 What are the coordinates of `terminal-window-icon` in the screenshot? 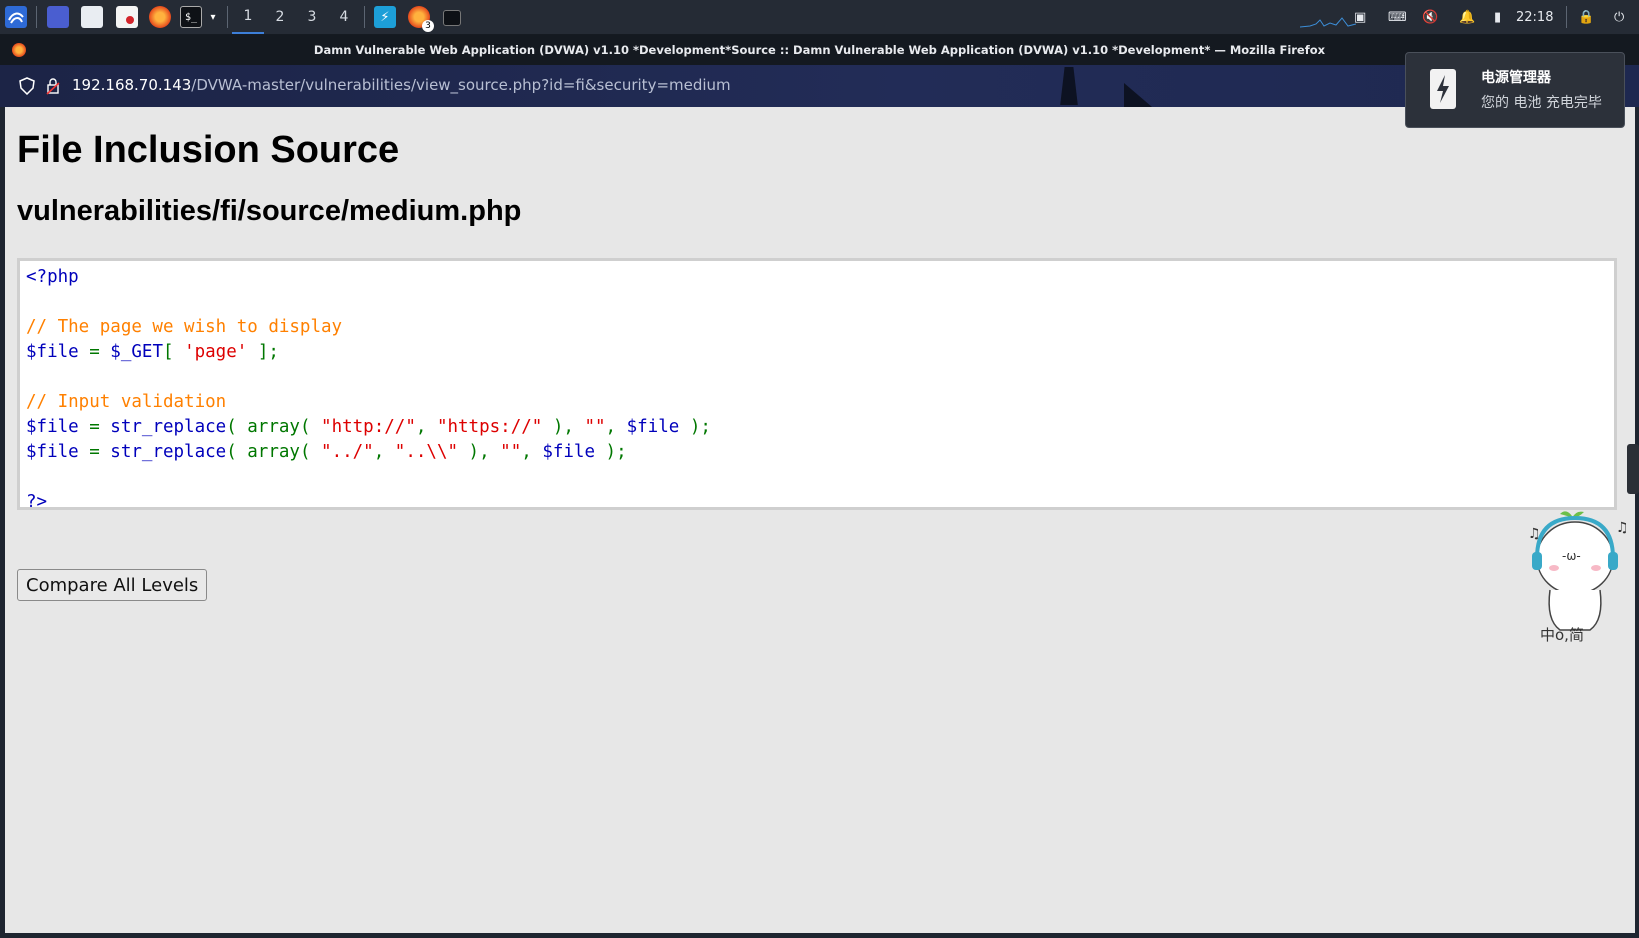 It's located at (452, 18).